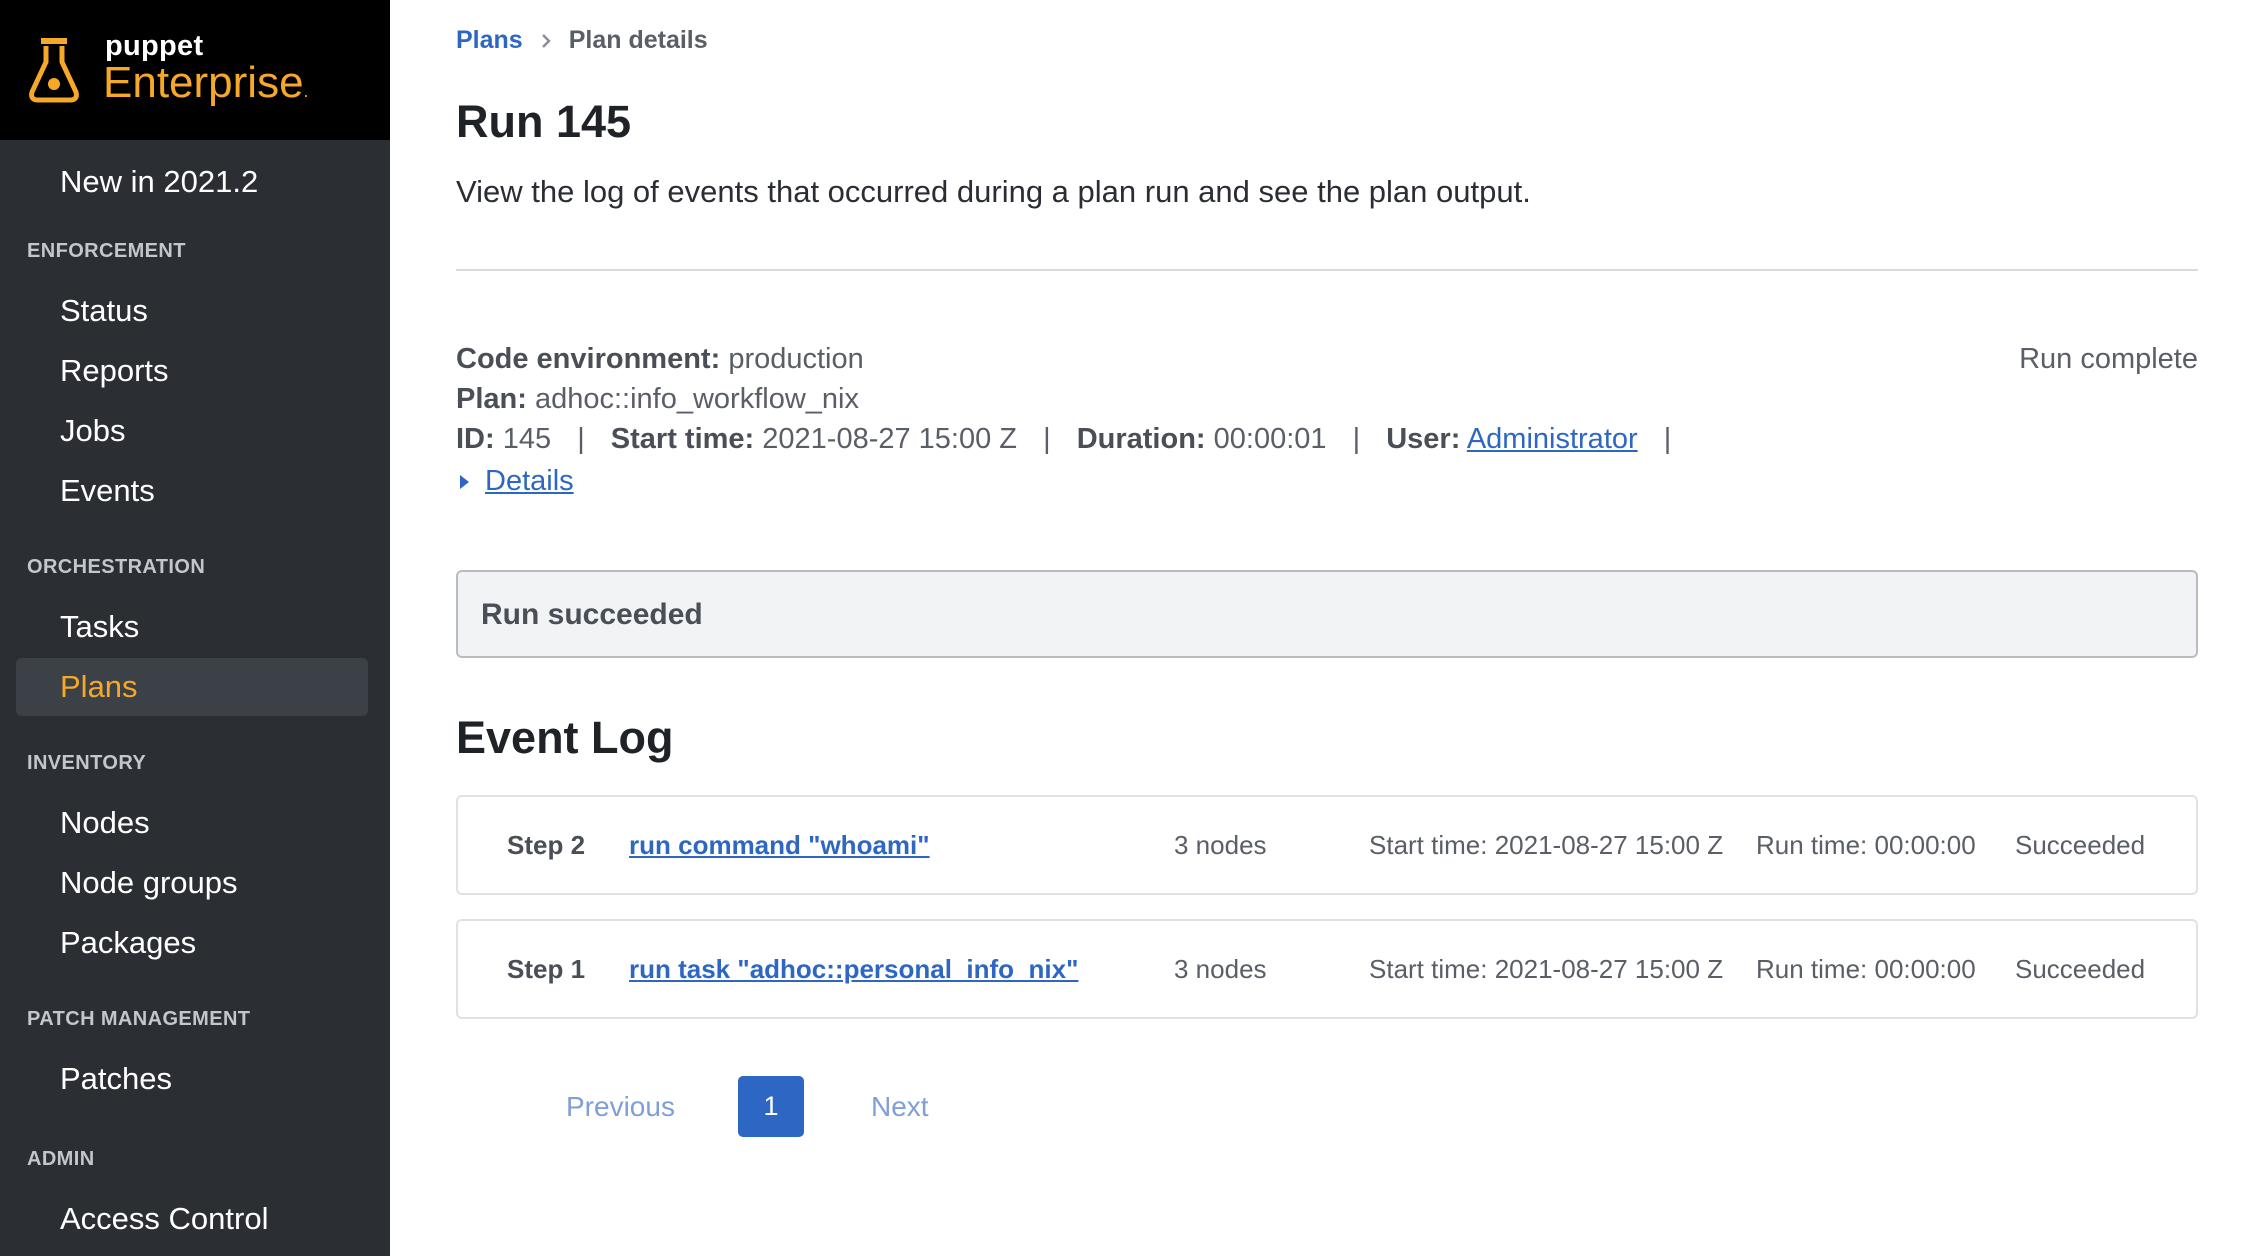 This screenshot has width=2262, height=1256. I want to click on sidebar-item-node-groups: Node groups, so click(192, 883).